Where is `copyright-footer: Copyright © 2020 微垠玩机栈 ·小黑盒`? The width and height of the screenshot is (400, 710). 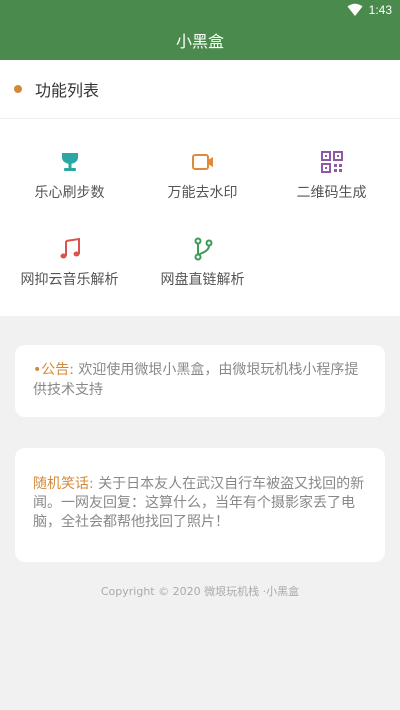
copyright-footer: Copyright © 2020 微垠玩机栈 ·小黑盒 is located at coordinates (200, 591).